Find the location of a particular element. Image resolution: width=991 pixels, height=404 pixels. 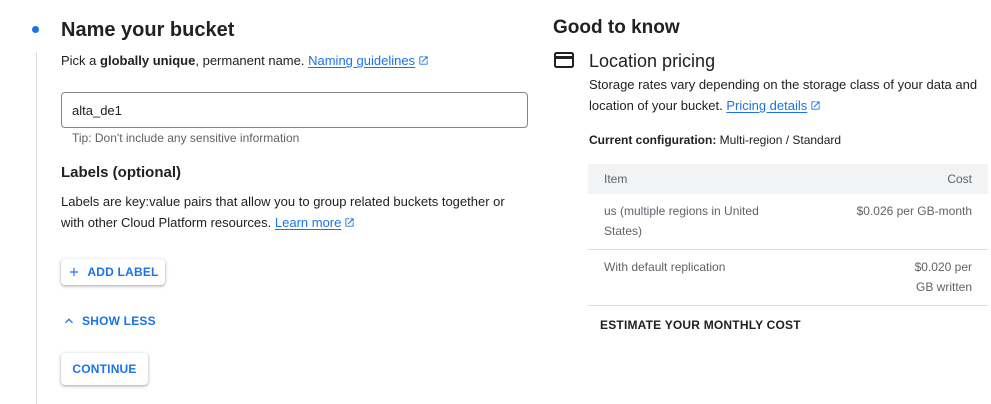

add-label-button: ADD LABEL is located at coordinates (113, 272).